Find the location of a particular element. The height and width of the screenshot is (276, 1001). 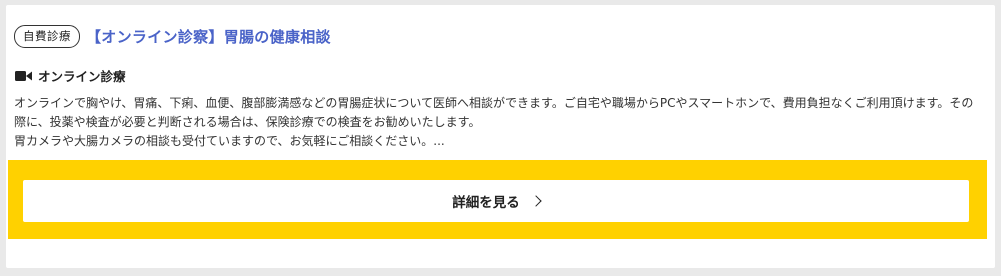

card-header: 自費診療 【オンライン診察】胃腸の健康相談 is located at coordinates (172, 36).